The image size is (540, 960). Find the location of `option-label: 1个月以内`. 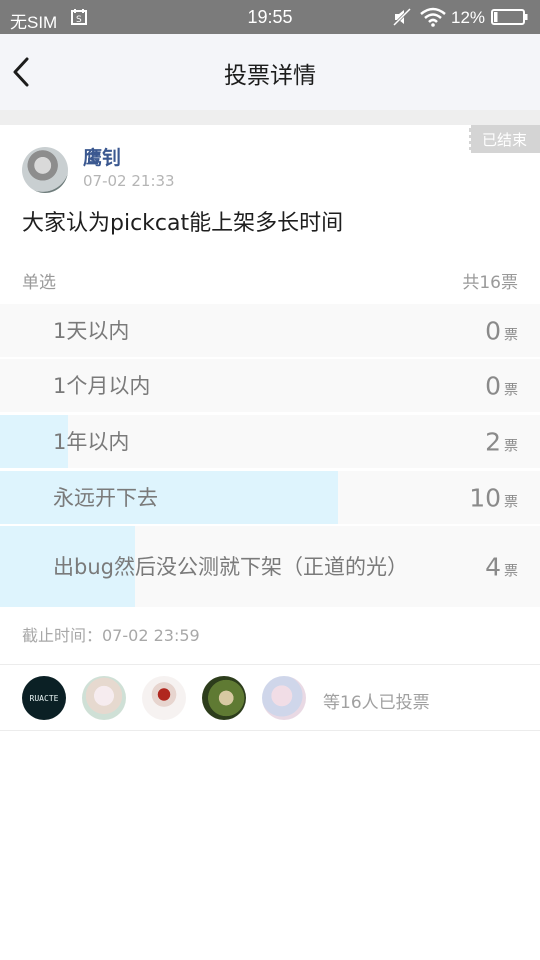

option-label: 1个月以内 is located at coordinates (102, 385).